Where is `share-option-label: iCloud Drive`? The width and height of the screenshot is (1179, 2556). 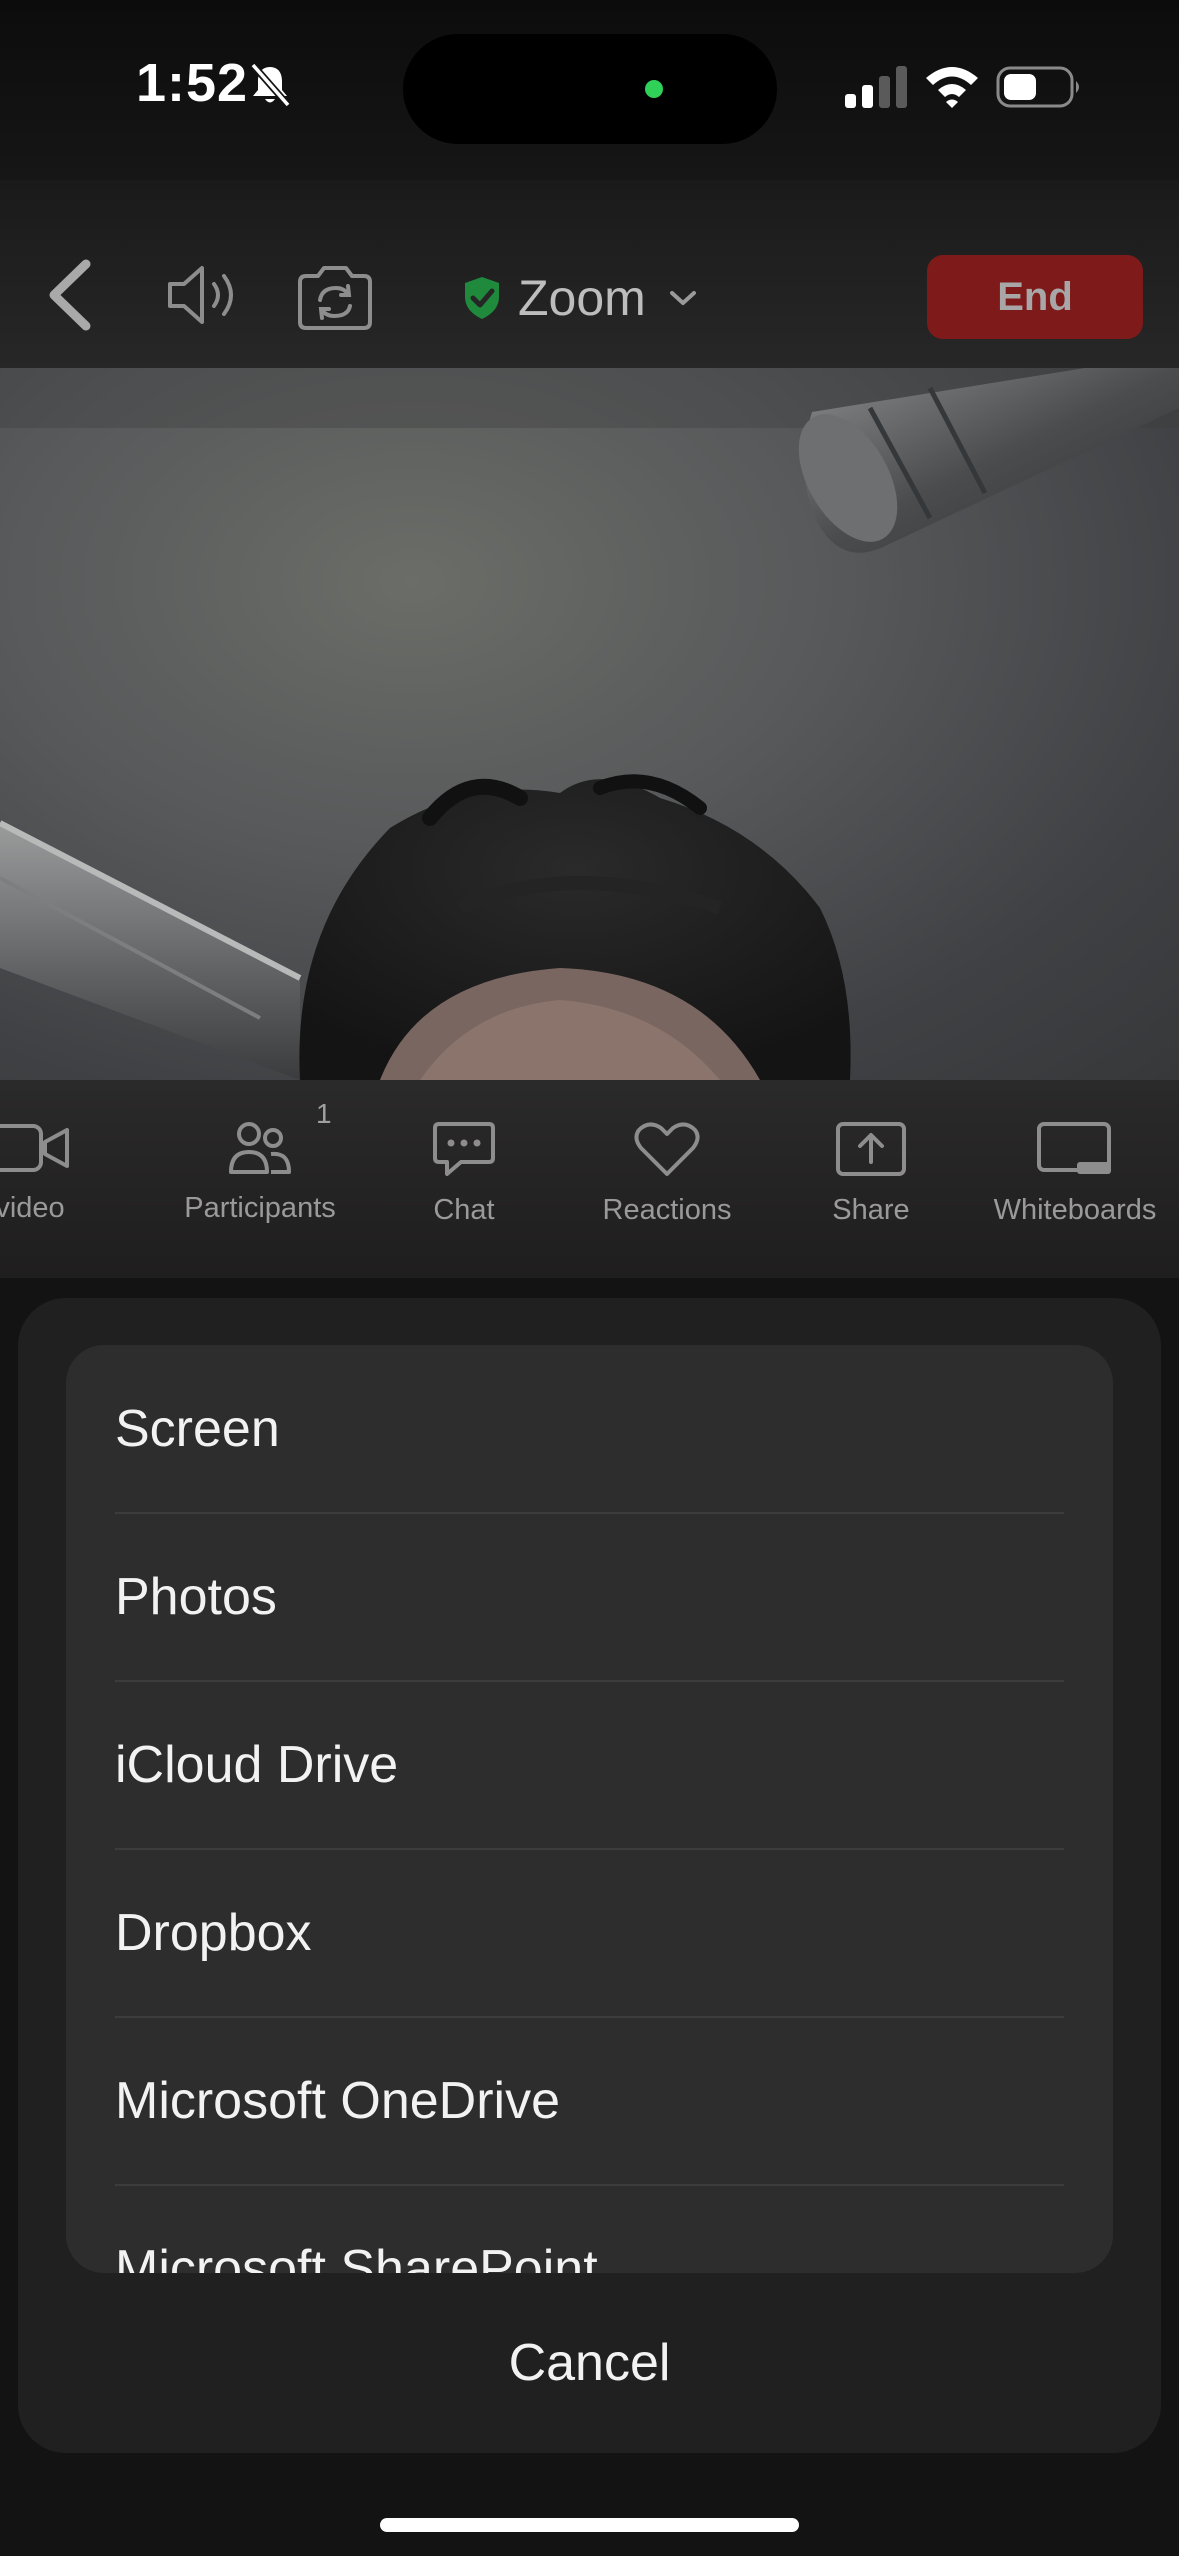 share-option-label: iCloud Drive is located at coordinates (257, 1765).